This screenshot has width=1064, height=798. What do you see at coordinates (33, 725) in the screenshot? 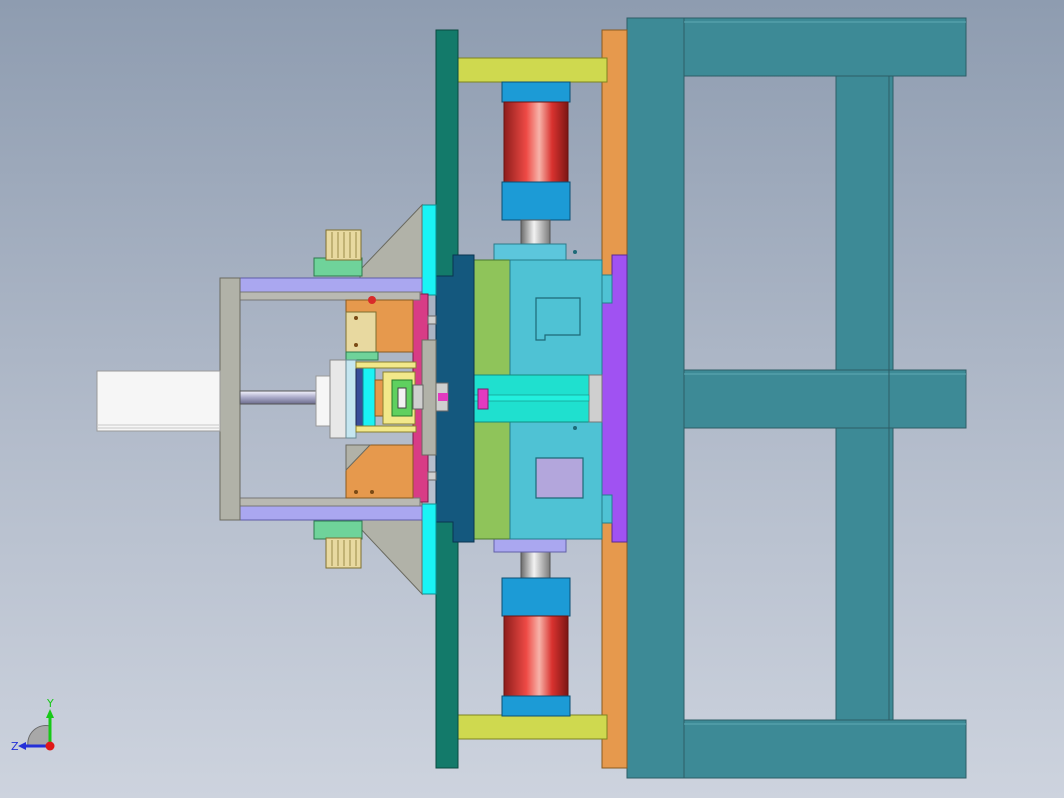
I see `axis-triad: Y Z` at bounding box center [33, 725].